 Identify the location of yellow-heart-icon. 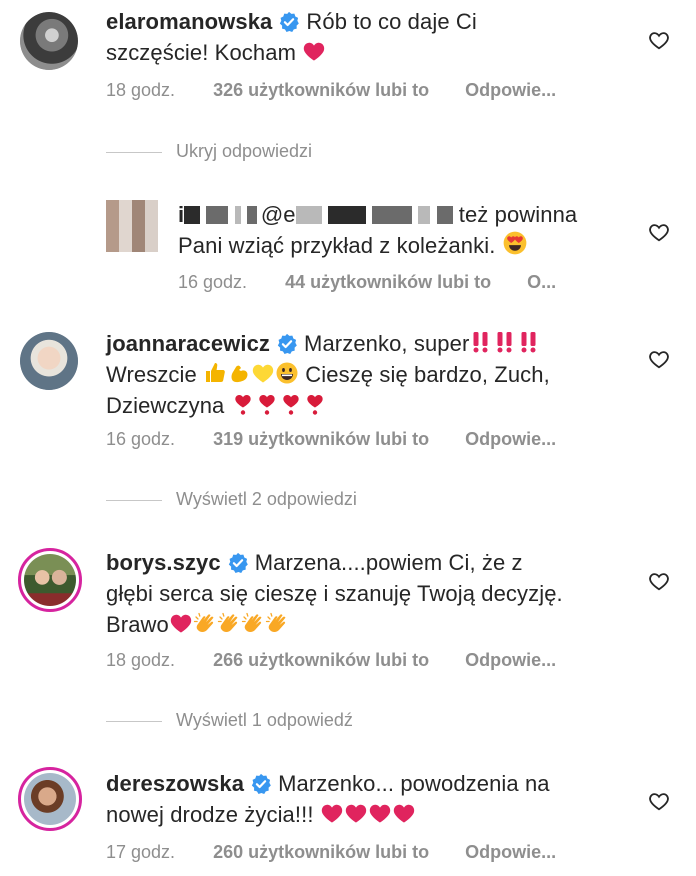
(263, 373).